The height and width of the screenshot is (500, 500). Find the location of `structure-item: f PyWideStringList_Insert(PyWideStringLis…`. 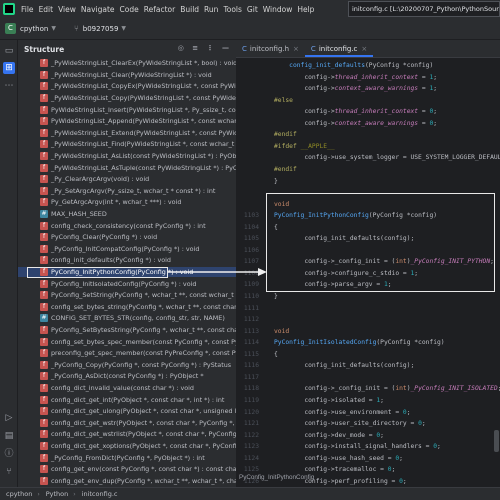

structure-item: f PyWideStringList_Insert(PyWideStringLis… is located at coordinates (127, 109).